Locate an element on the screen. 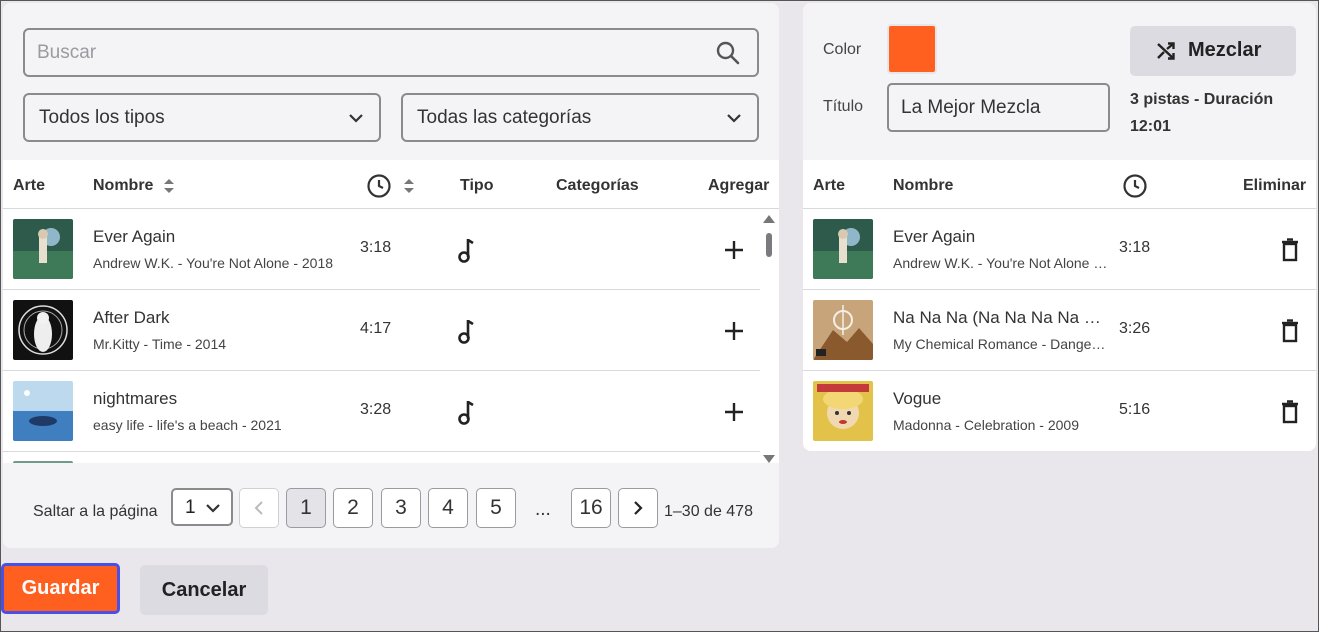  column-categories: Categorías is located at coordinates (597, 185).